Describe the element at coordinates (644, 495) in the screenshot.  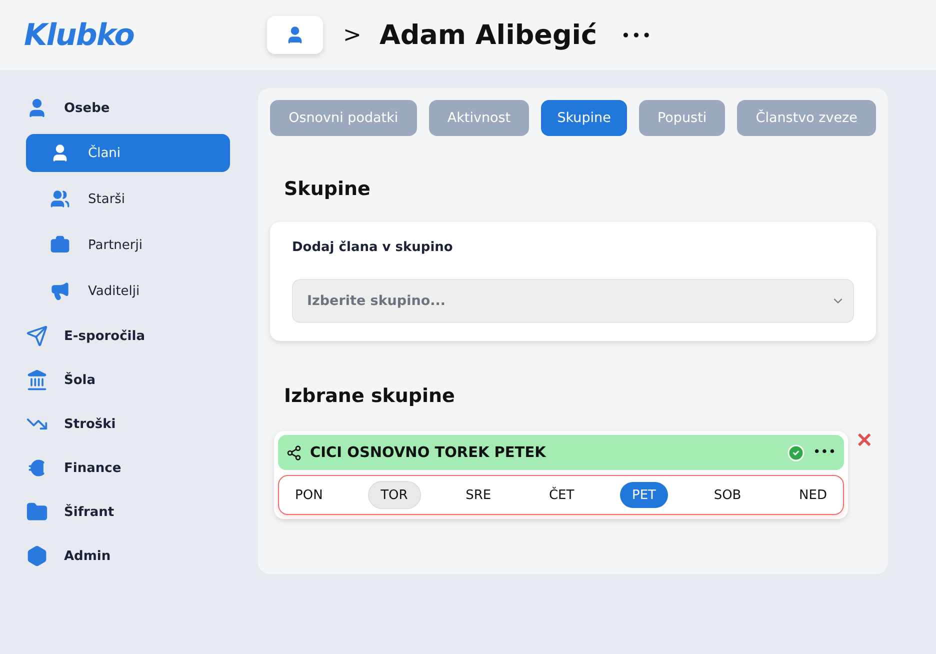
I see `day-chip: PET` at that location.